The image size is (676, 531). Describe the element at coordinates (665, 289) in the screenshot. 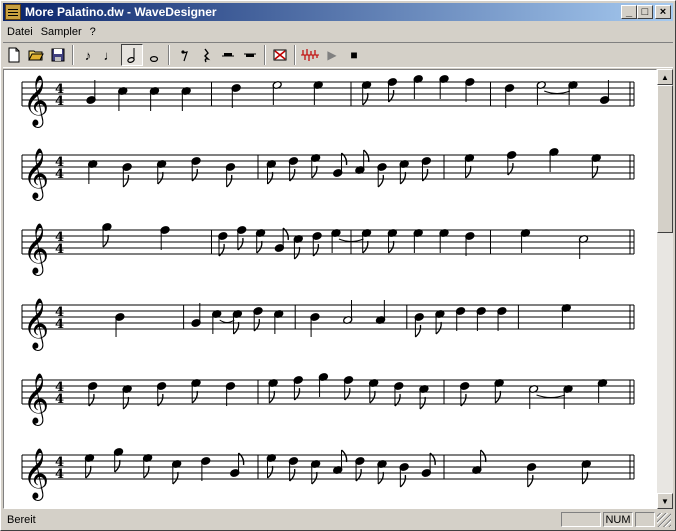

I see `vertical-scrollbar: ▲ ▼` at that location.